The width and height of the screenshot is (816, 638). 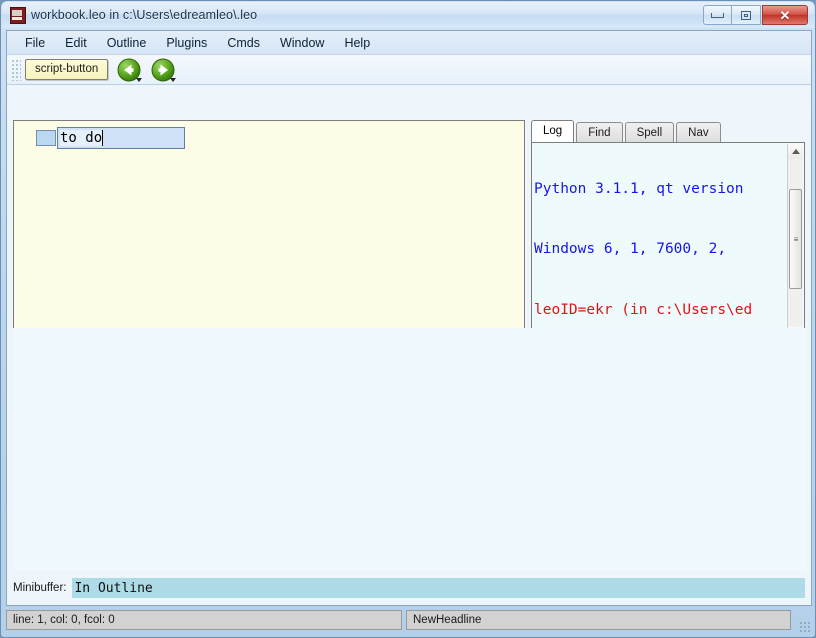 What do you see at coordinates (35, 43) in the screenshot?
I see `menu-item-file: File` at bounding box center [35, 43].